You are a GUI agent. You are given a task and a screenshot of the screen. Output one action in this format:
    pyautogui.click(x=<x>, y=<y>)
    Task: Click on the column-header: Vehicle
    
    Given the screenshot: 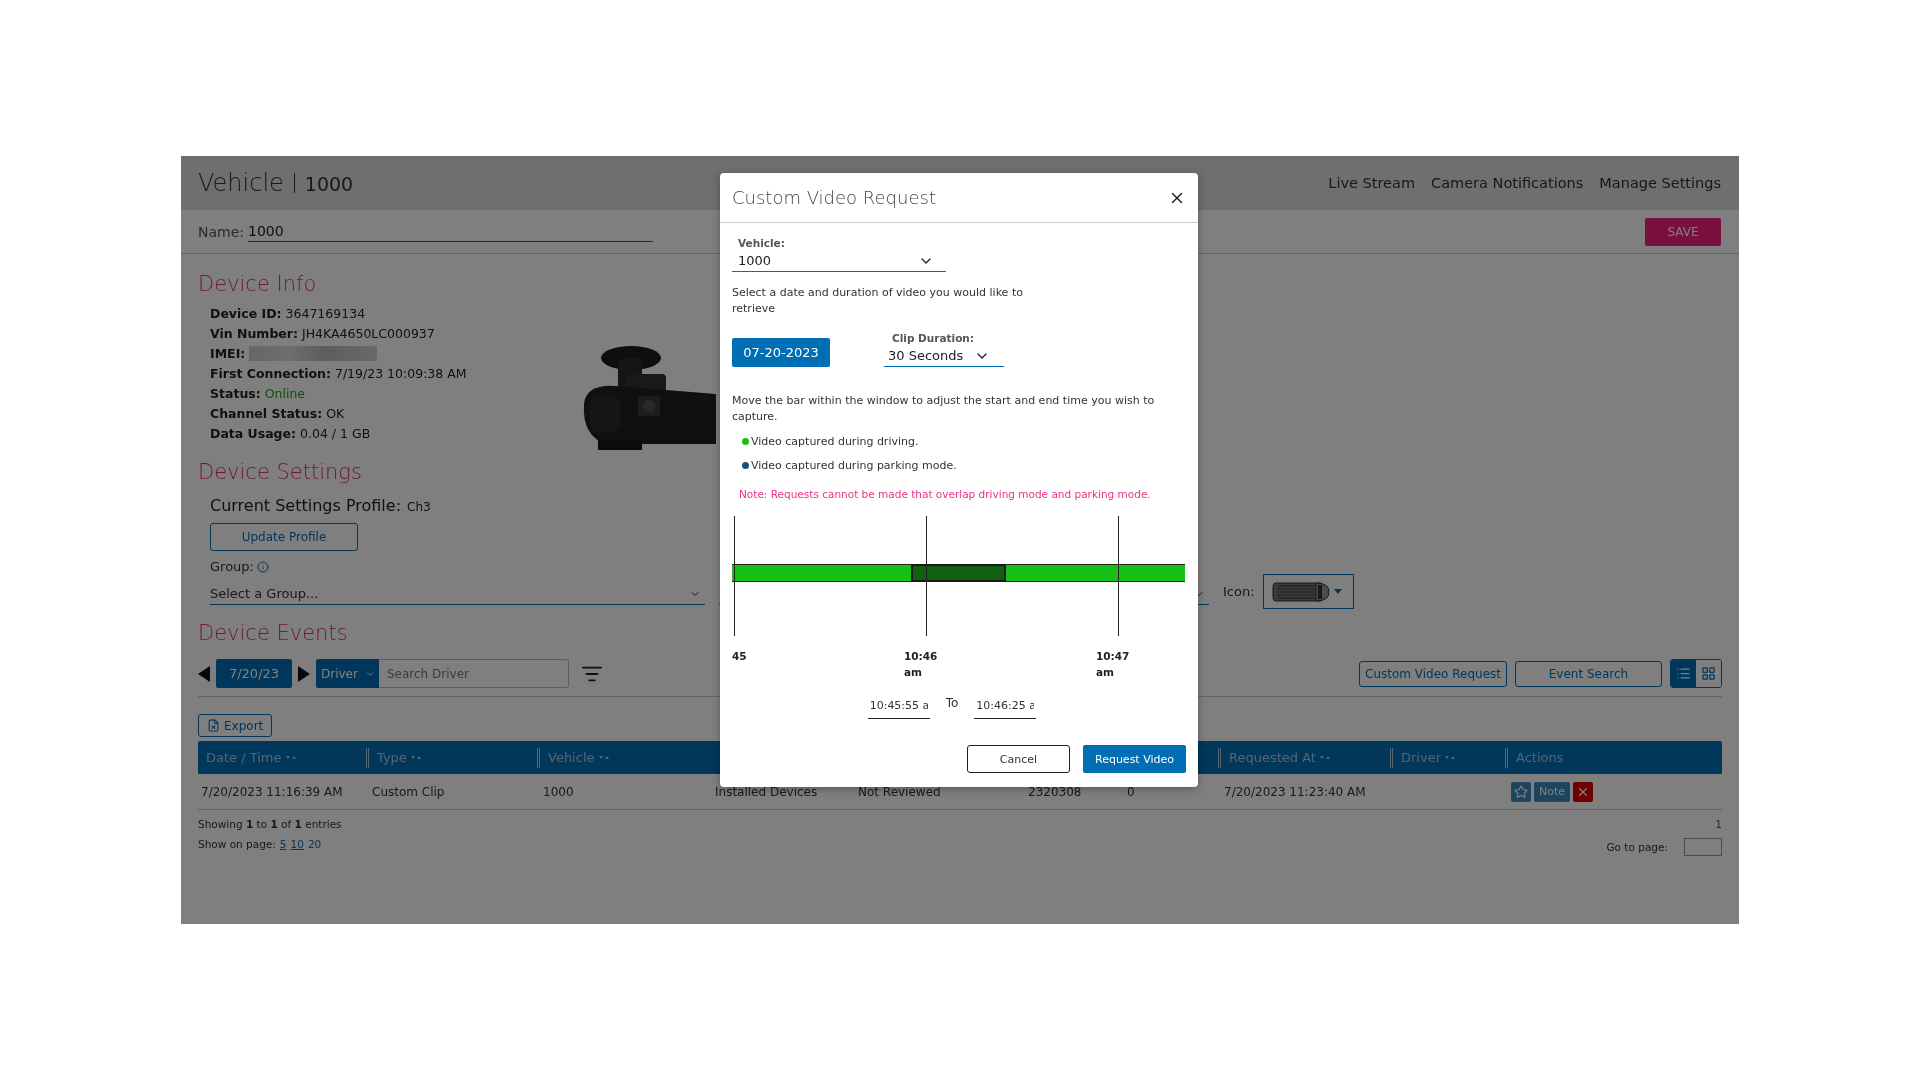 What is the action you would take?
    pyautogui.click(x=571, y=757)
    